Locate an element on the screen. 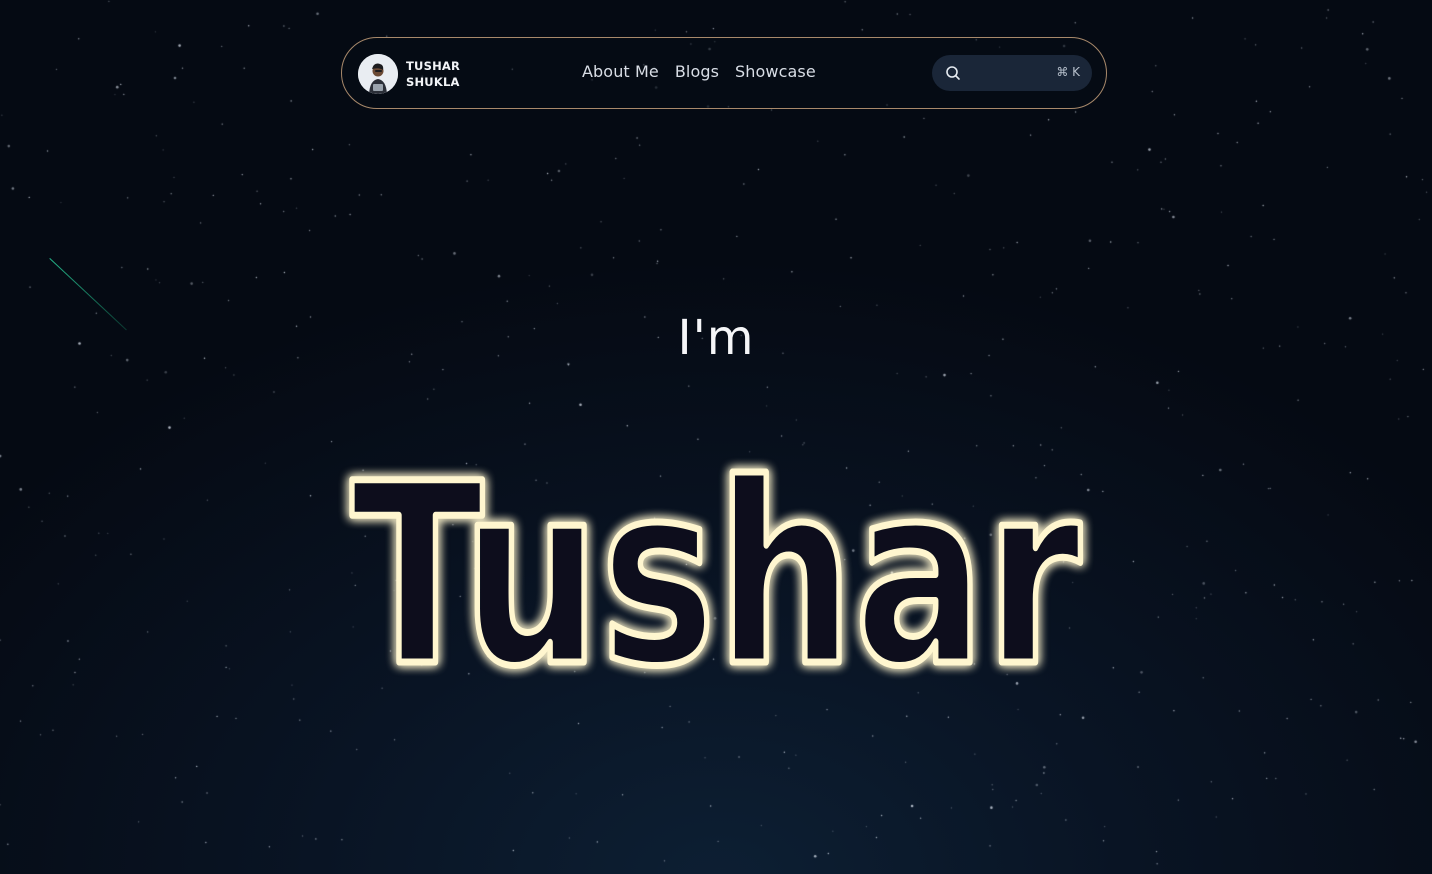  search-button: ⌘ K is located at coordinates (1012, 73).